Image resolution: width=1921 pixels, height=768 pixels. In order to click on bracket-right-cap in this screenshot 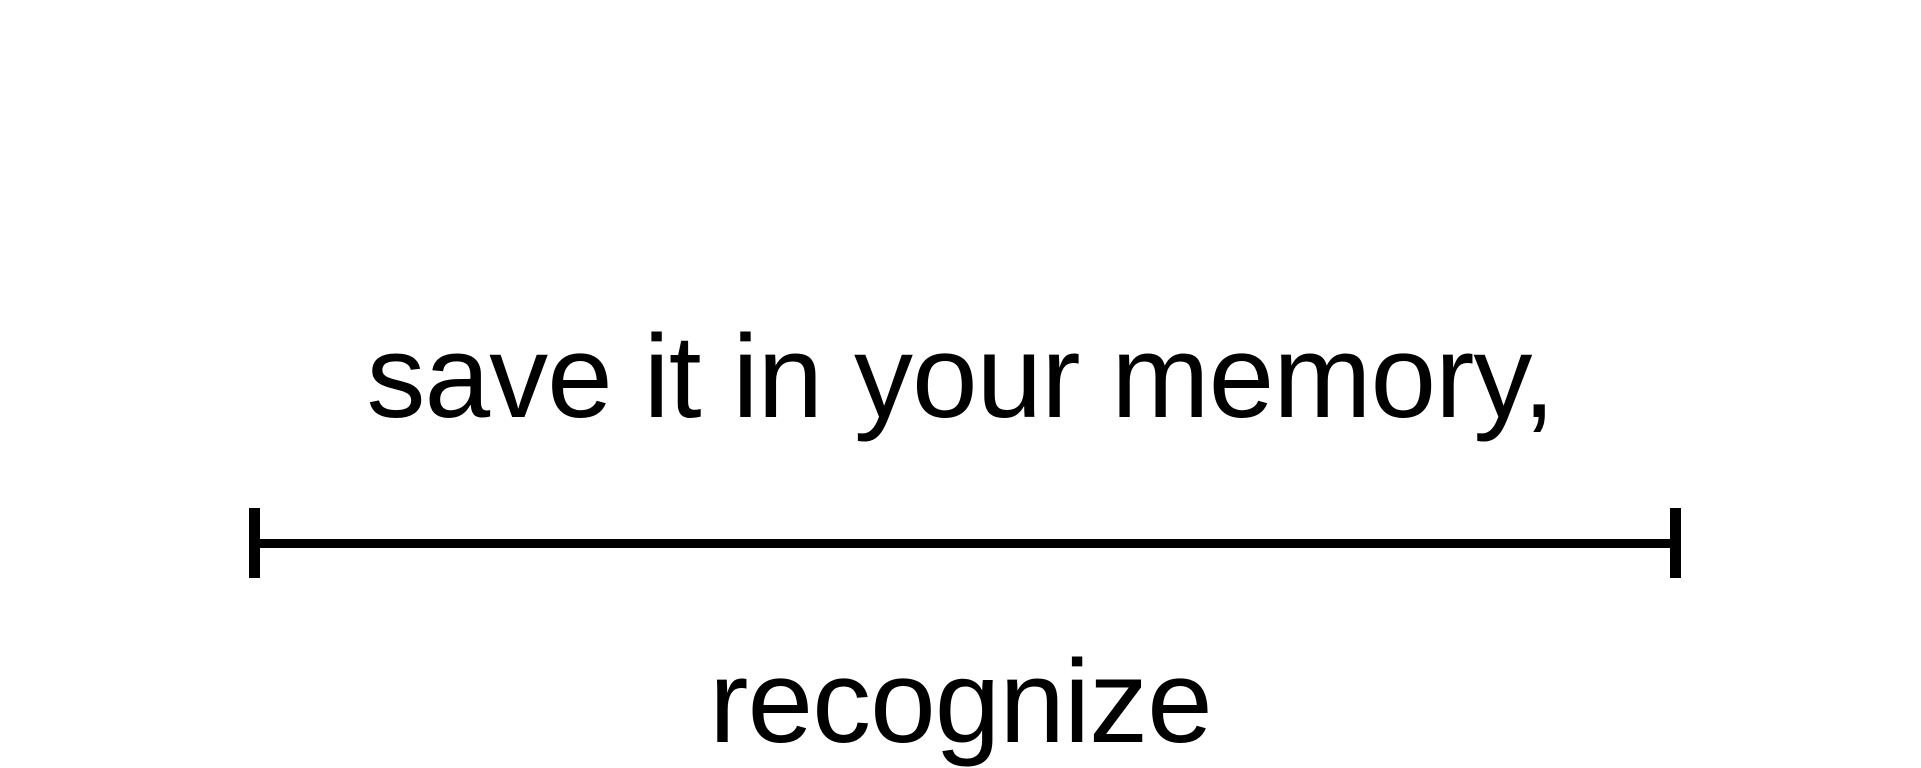, I will do `click(1675, 543)`.